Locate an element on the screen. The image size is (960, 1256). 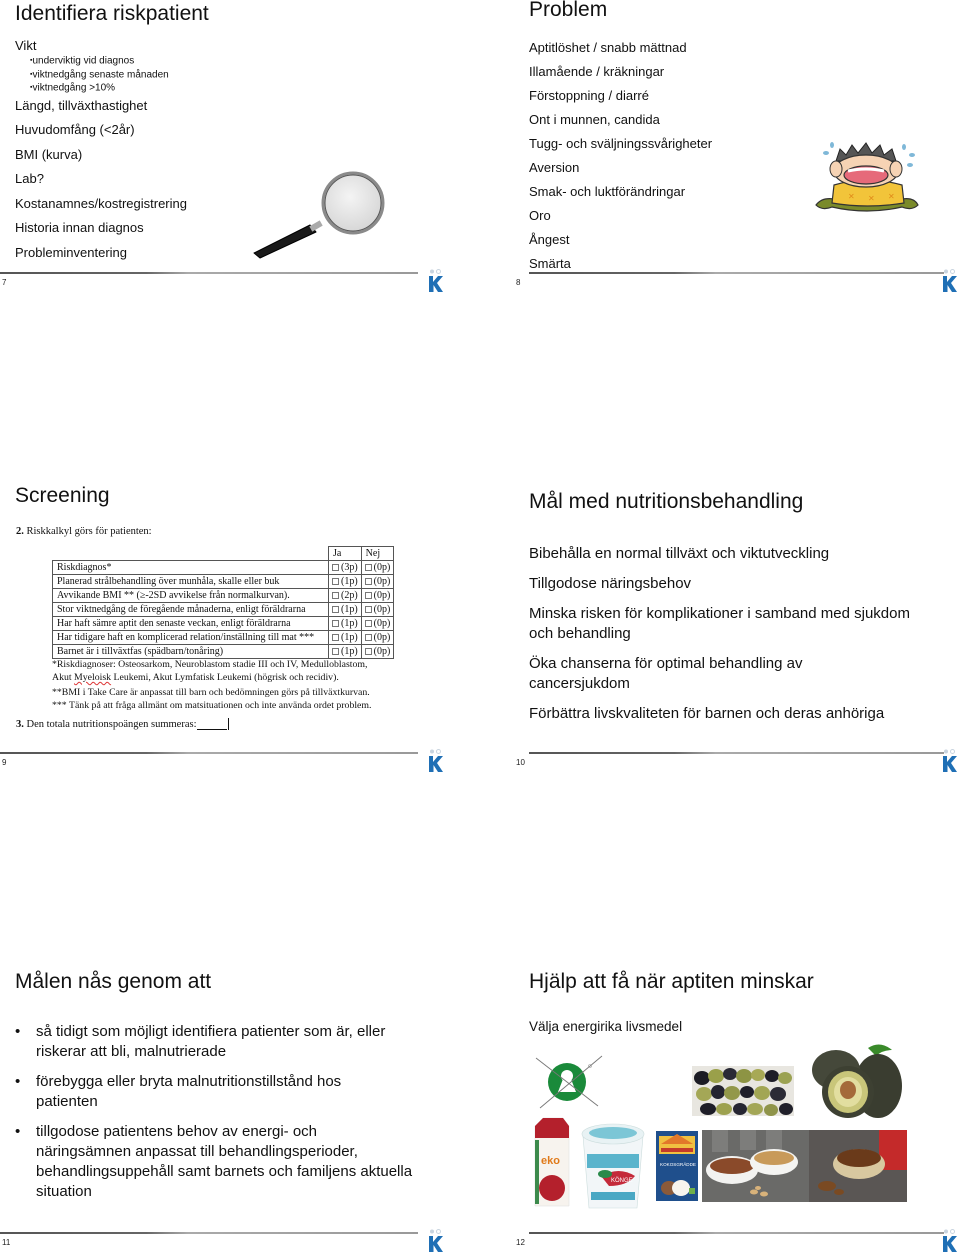
sub-list-item: ▪viktnedgång senaste månaden is located at coordinates (99, 74).